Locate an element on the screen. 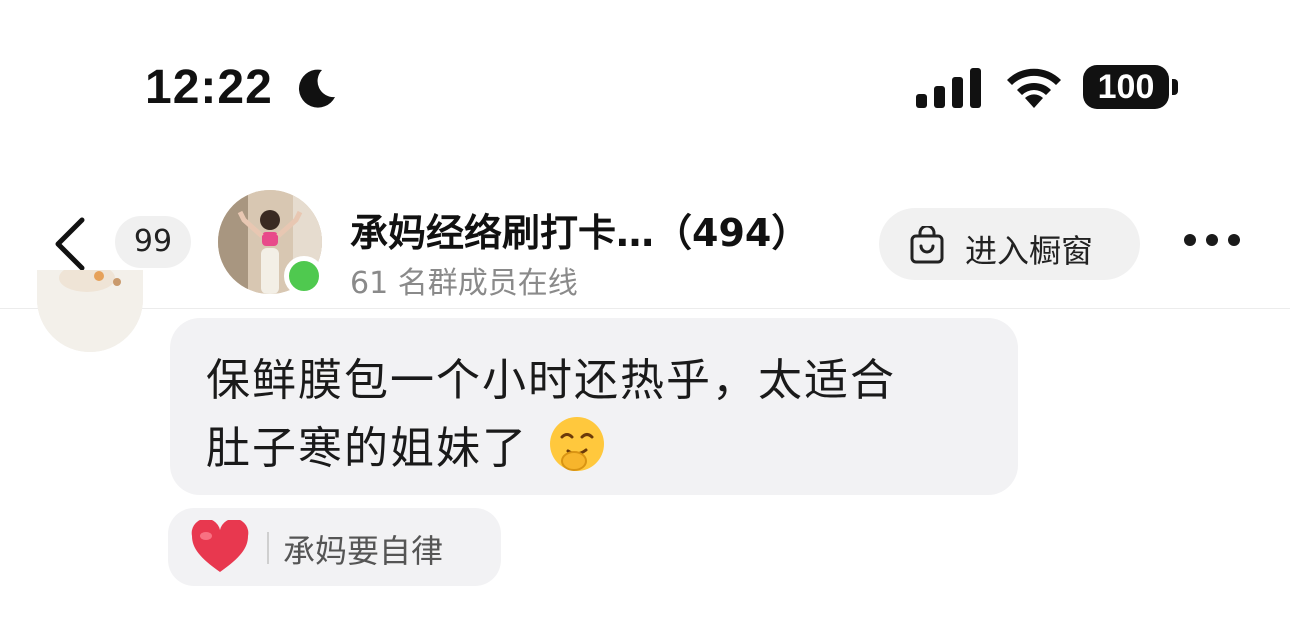 The width and height of the screenshot is (1290, 622). reaction-user-name: 承妈要自律 is located at coordinates (363, 551).